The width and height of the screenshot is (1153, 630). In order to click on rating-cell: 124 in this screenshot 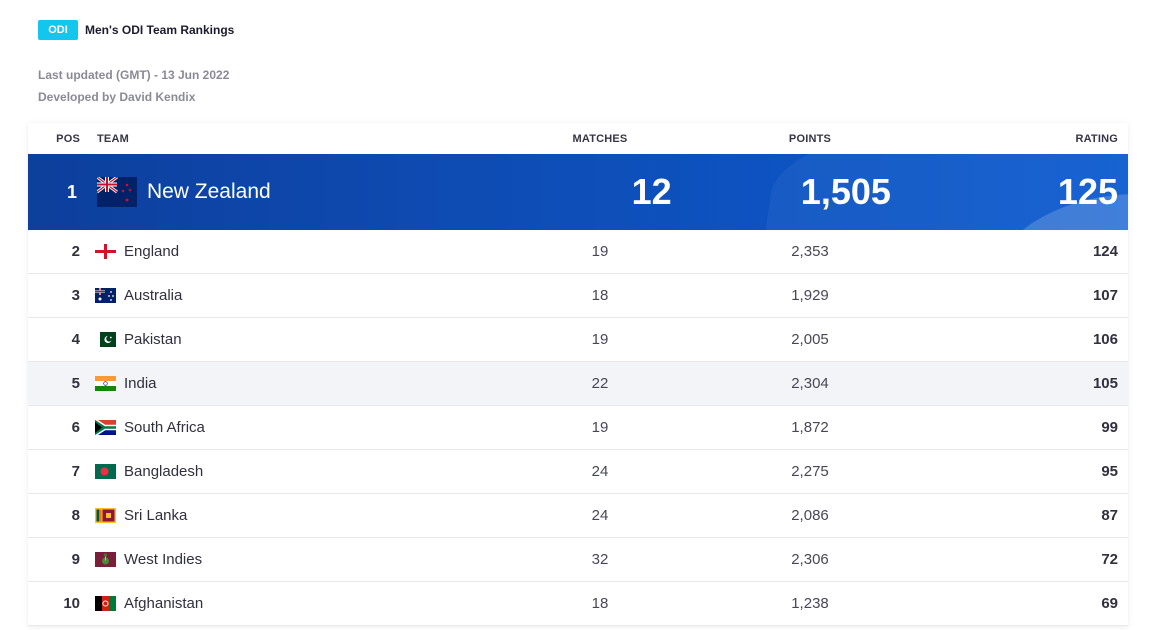, I will do `click(1105, 251)`.